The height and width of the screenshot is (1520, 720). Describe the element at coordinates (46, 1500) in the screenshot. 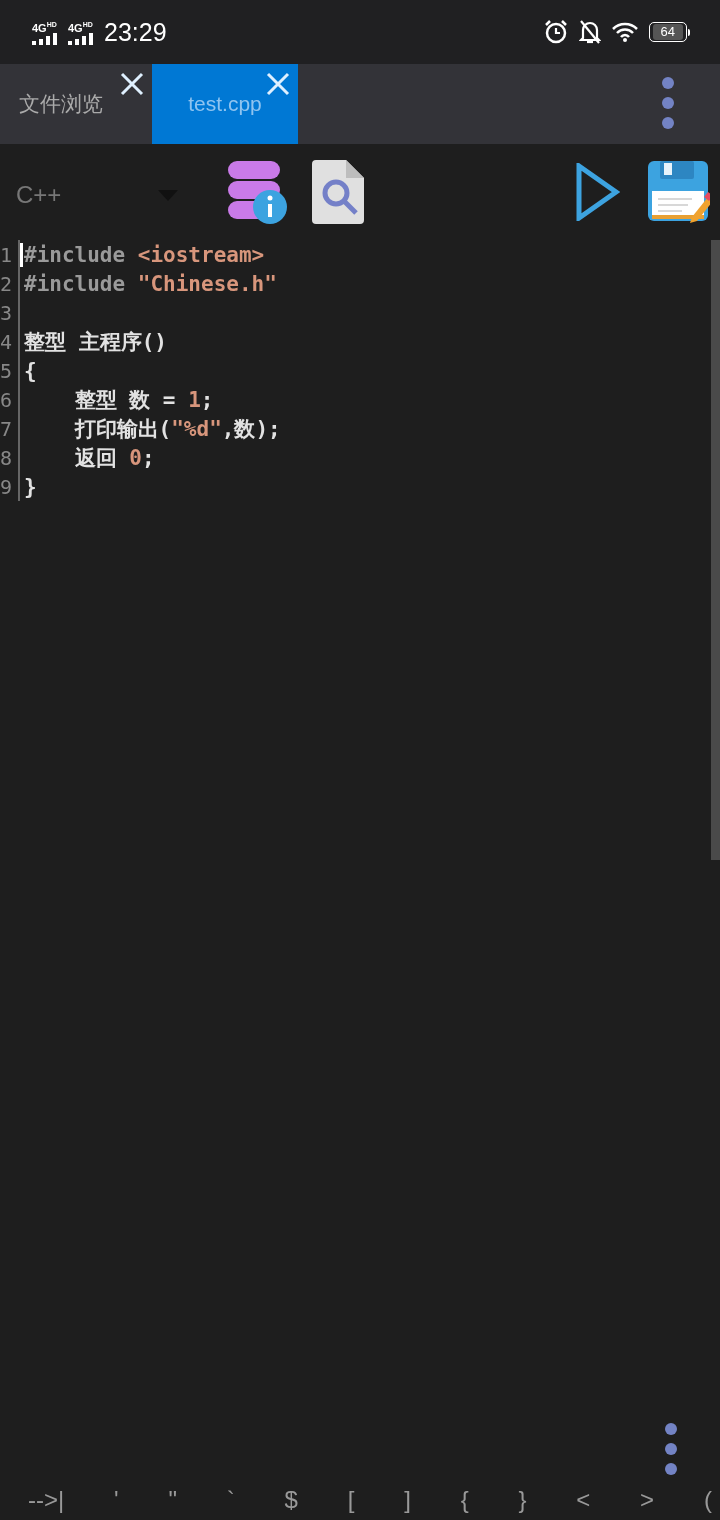

I see `symbol-key: -->|` at that location.